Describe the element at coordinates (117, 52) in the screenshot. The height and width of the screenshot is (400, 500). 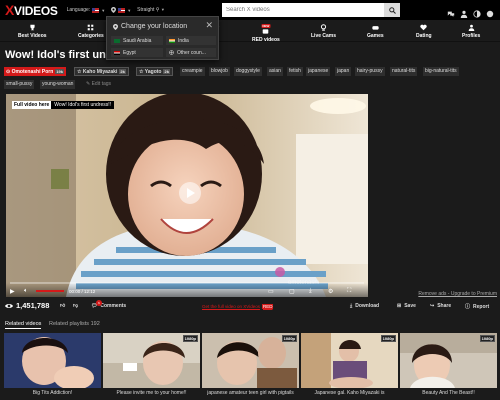
I see `egypt-flag-icon` at that location.